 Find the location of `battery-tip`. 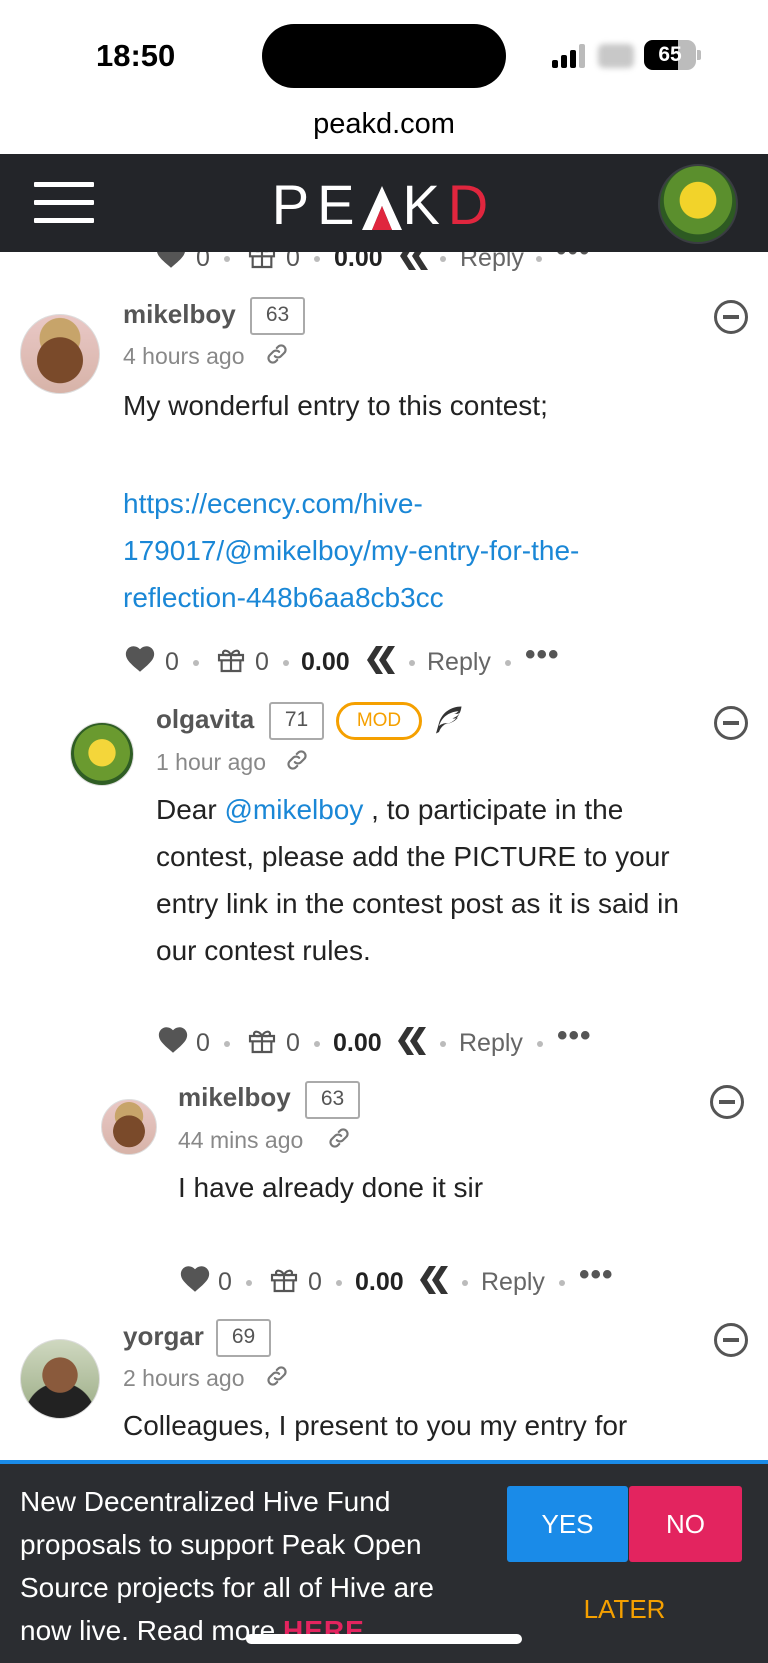

battery-tip is located at coordinates (699, 55).